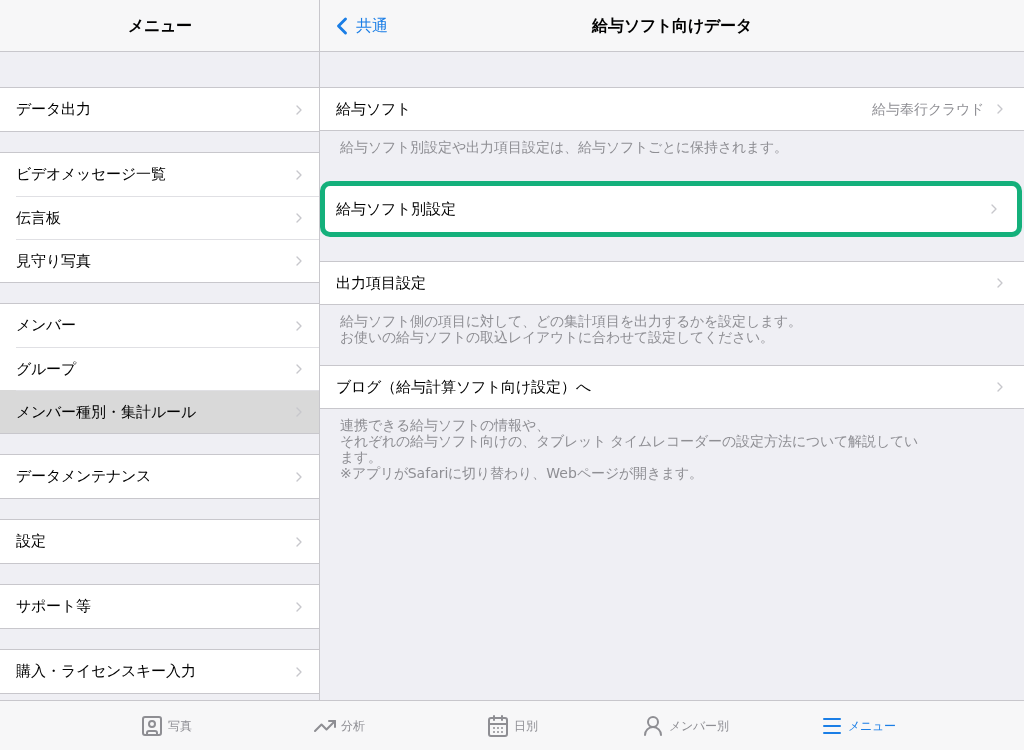 This screenshot has width=1024, height=750. I want to click on sidebar-item: メンバー種別・集計ルール, so click(159, 411).